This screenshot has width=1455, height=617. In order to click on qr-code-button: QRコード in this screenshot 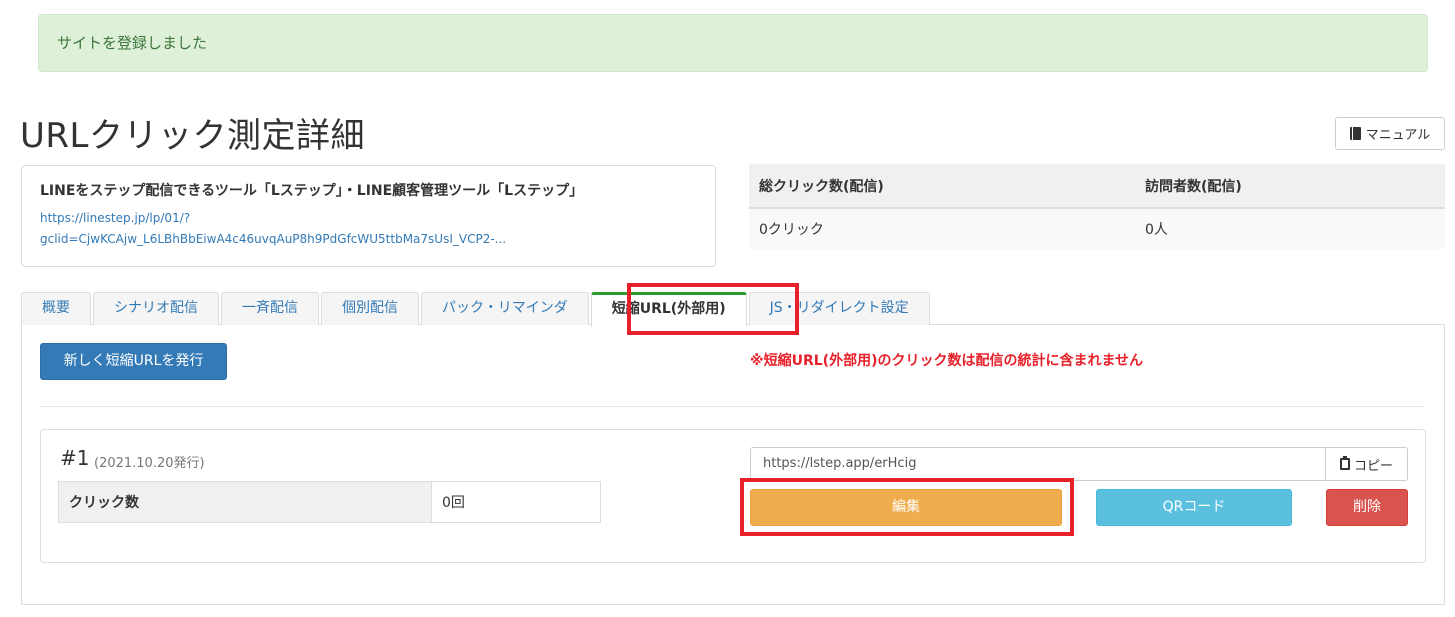, I will do `click(1194, 507)`.